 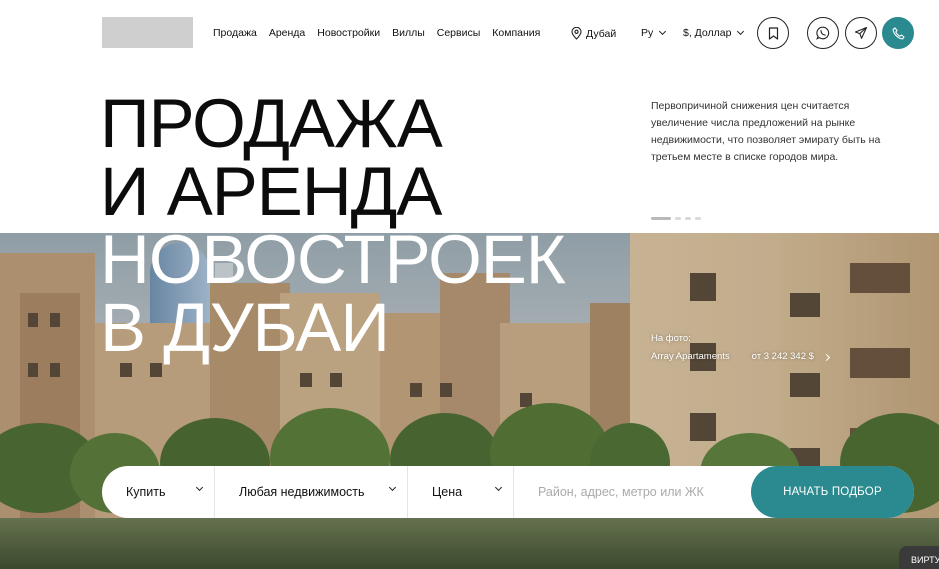 What do you see at coordinates (647, 33) in the screenshot?
I see `language-label: Ру` at bounding box center [647, 33].